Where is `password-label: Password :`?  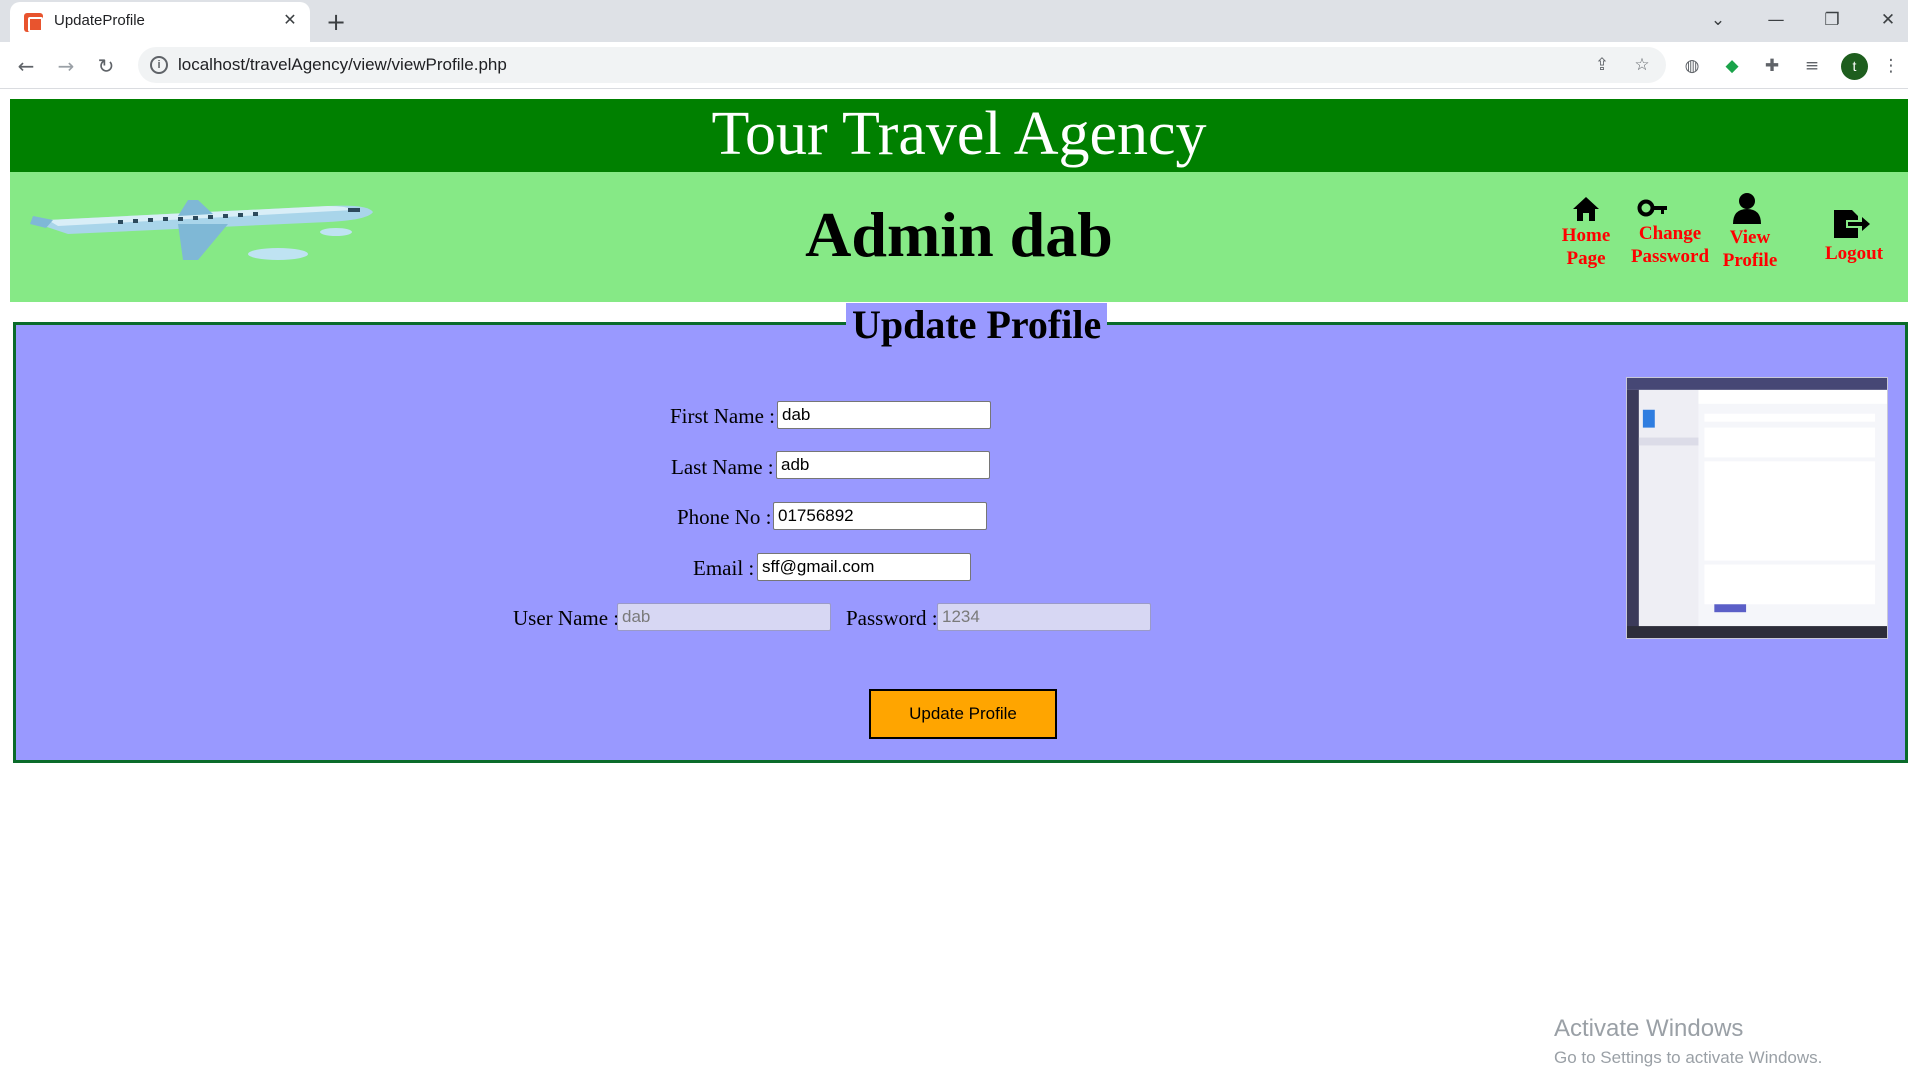
password-label: Password : is located at coordinates (892, 618).